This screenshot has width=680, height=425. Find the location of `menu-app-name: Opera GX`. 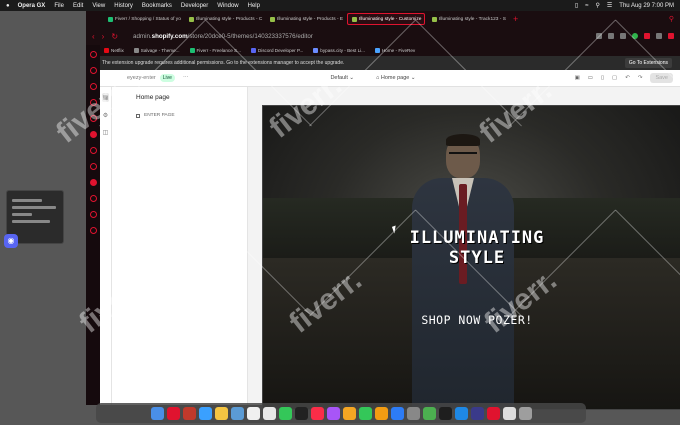

menu-app-name: Opera GX is located at coordinates (32, 6).